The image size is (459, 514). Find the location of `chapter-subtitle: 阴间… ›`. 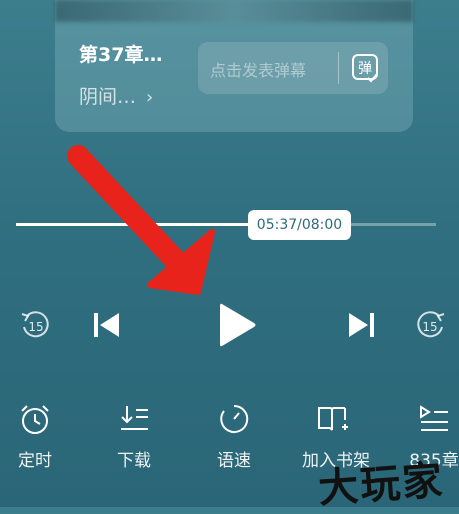

chapter-subtitle: 阴间… › is located at coordinates (116, 95).